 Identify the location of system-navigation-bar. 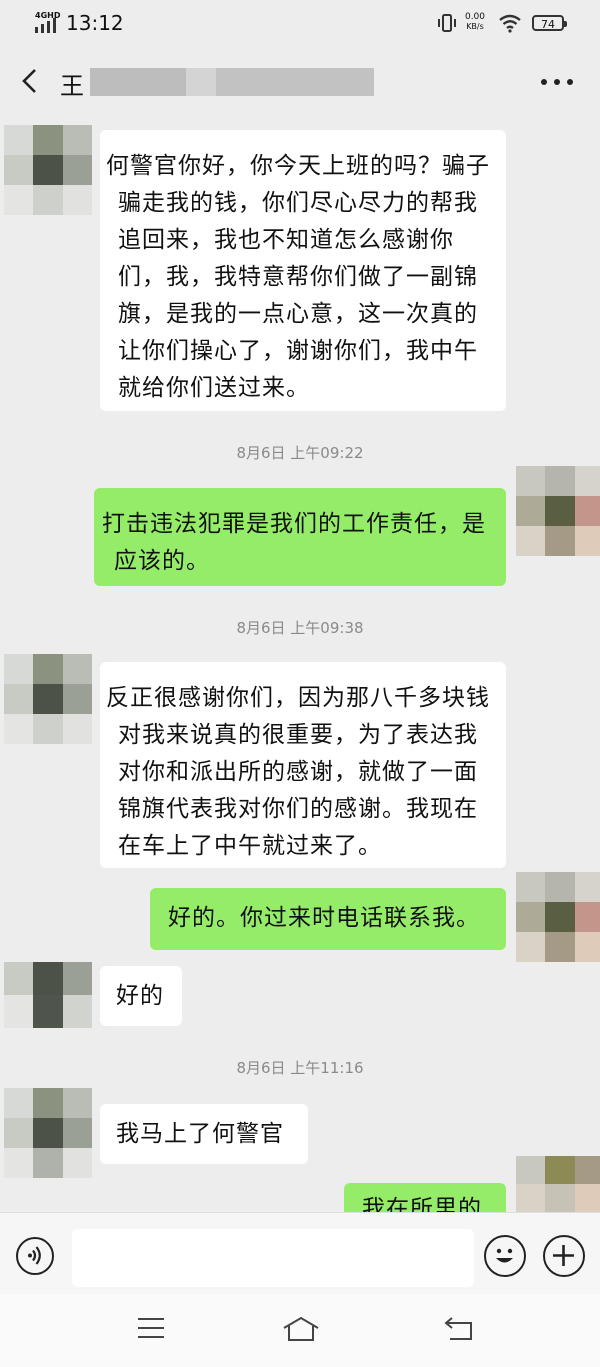
(300, 1330).